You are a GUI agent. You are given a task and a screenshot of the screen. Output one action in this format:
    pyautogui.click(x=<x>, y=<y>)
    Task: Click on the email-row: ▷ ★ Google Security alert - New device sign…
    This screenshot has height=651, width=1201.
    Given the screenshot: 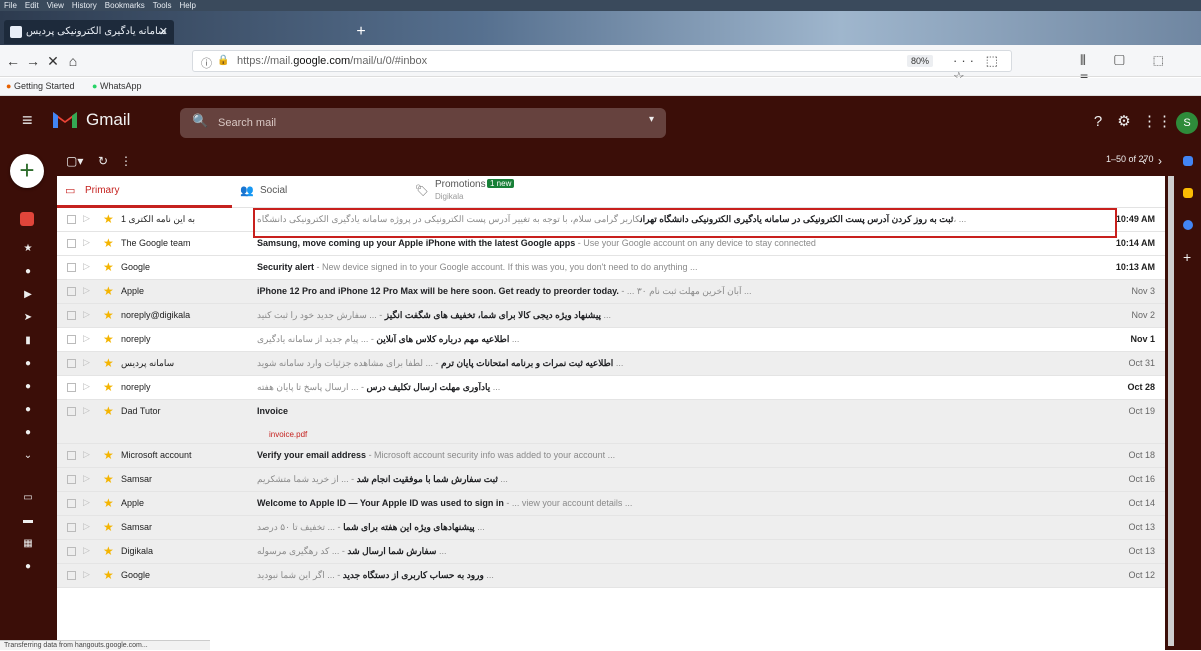 What is the action you would take?
    pyautogui.click(x=611, y=268)
    